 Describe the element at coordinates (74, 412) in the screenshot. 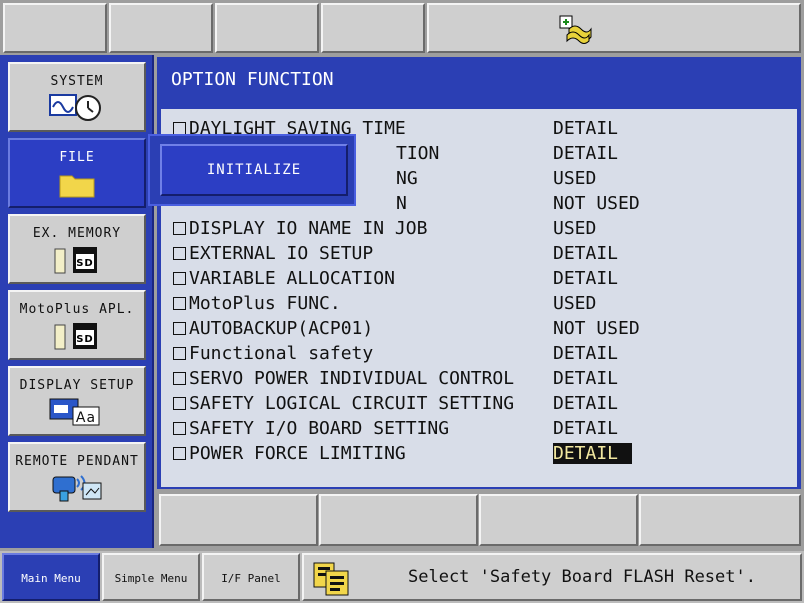

I see `display-font-icon: Aa` at that location.